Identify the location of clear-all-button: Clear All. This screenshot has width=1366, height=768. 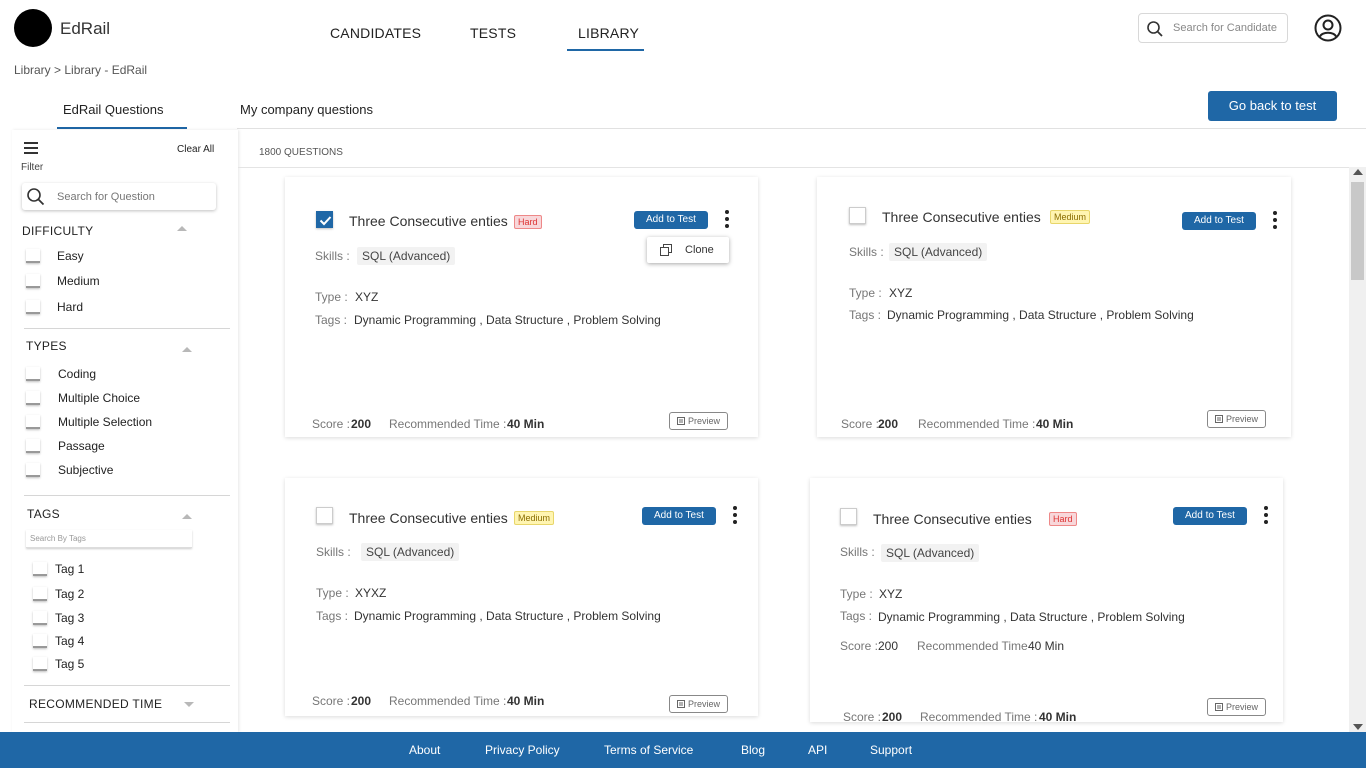
(195, 149).